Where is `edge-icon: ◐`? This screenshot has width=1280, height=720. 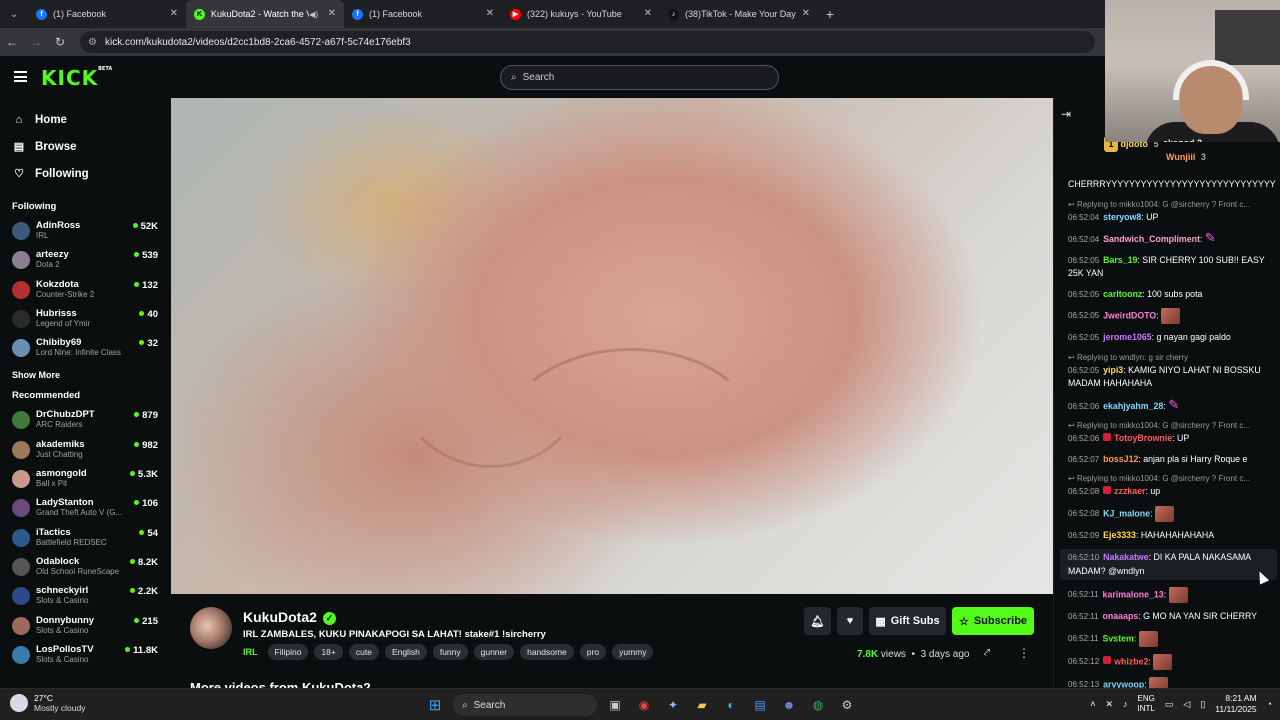 edge-icon: ◐ is located at coordinates (731, 705).